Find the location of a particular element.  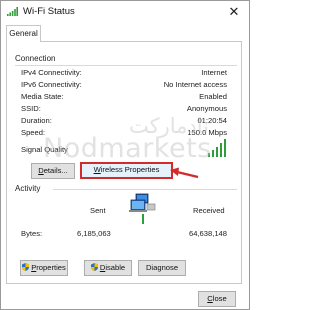

bytes-sent-value: 6,185,063 is located at coordinates (94, 233).